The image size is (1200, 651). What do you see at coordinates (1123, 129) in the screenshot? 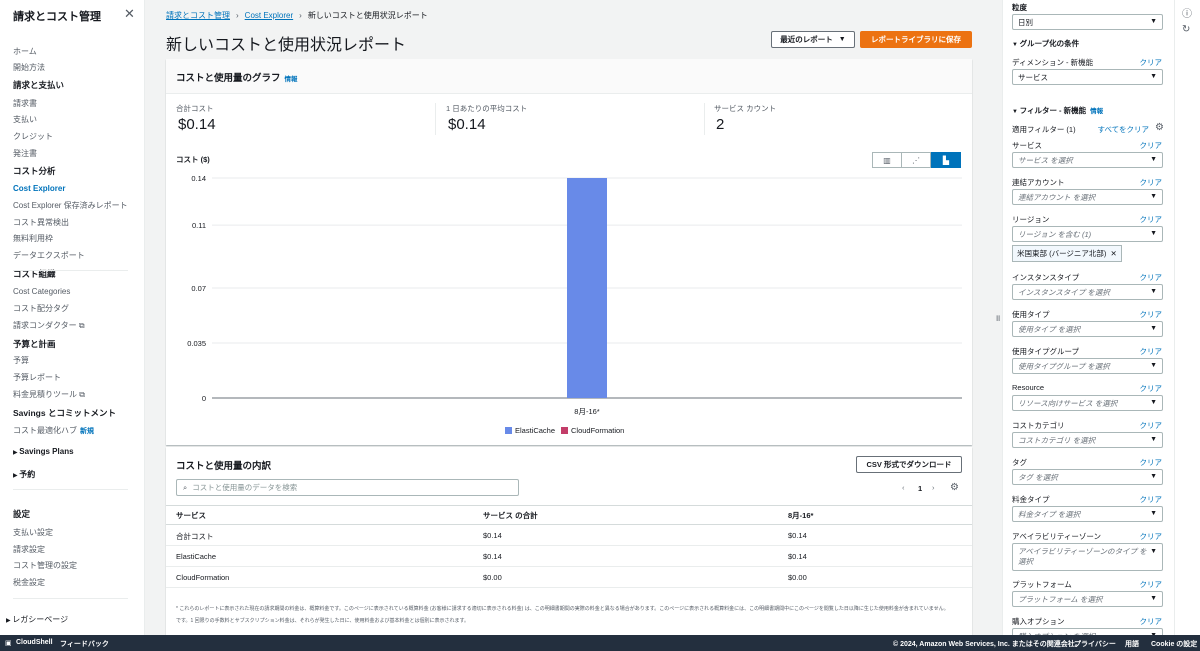
I see `clear-all-link: すべてをクリア` at bounding box center [1123, 129].